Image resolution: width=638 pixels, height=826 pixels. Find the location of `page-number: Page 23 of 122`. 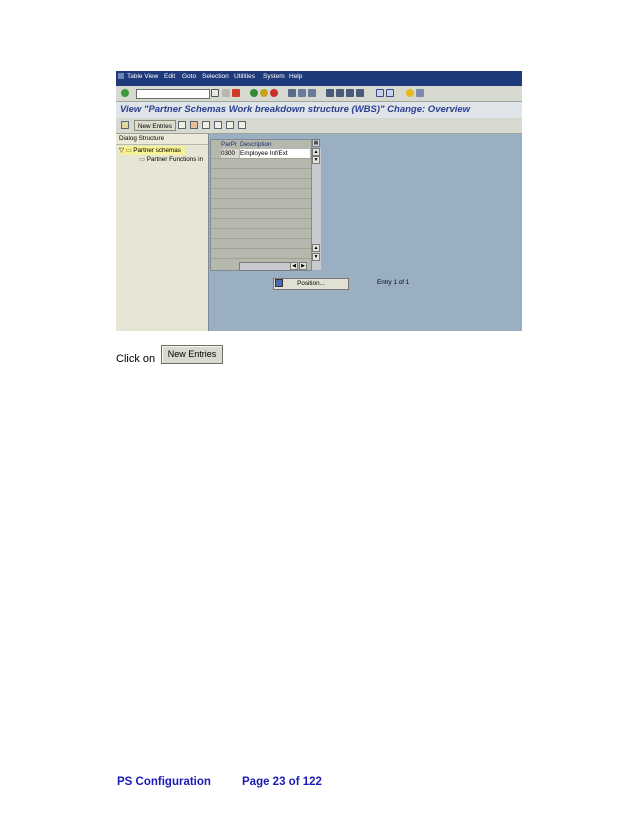

page-number: Page 23 of 122 is located at coordinates (282, 782).